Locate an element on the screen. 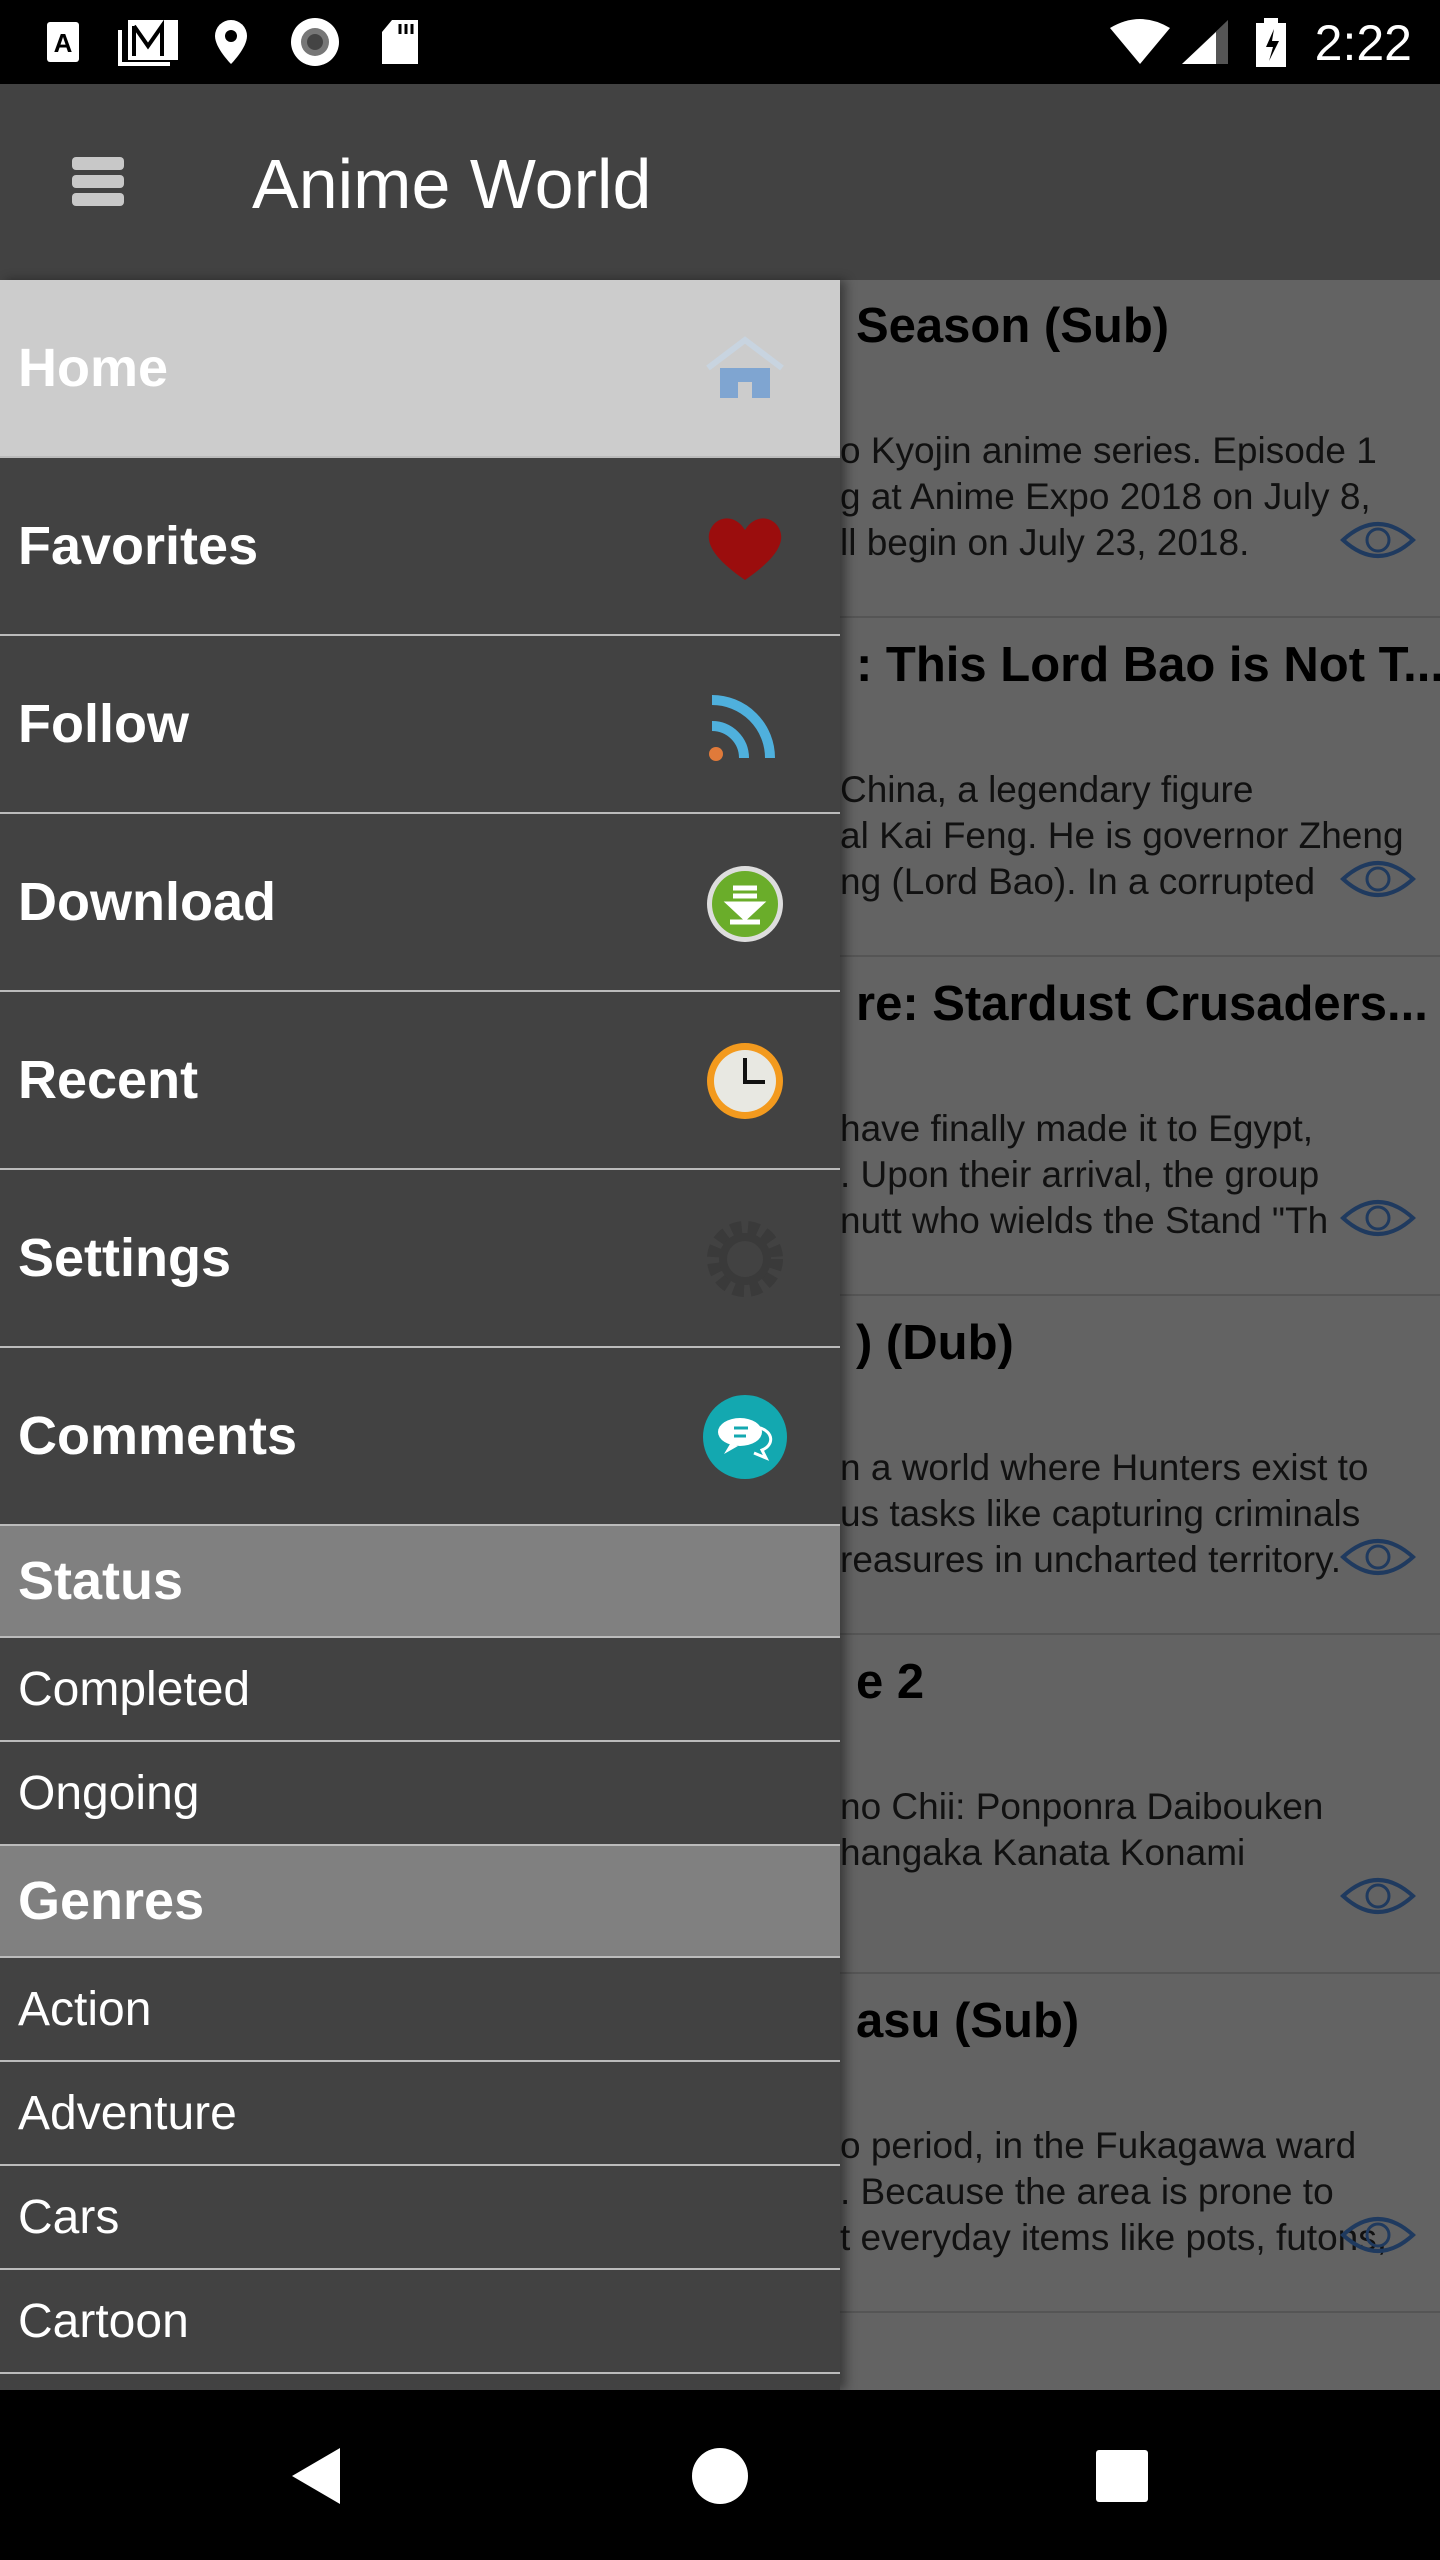 The image size is (1440, 2560). home-nav-icon is located at coordinates (720, 2476).